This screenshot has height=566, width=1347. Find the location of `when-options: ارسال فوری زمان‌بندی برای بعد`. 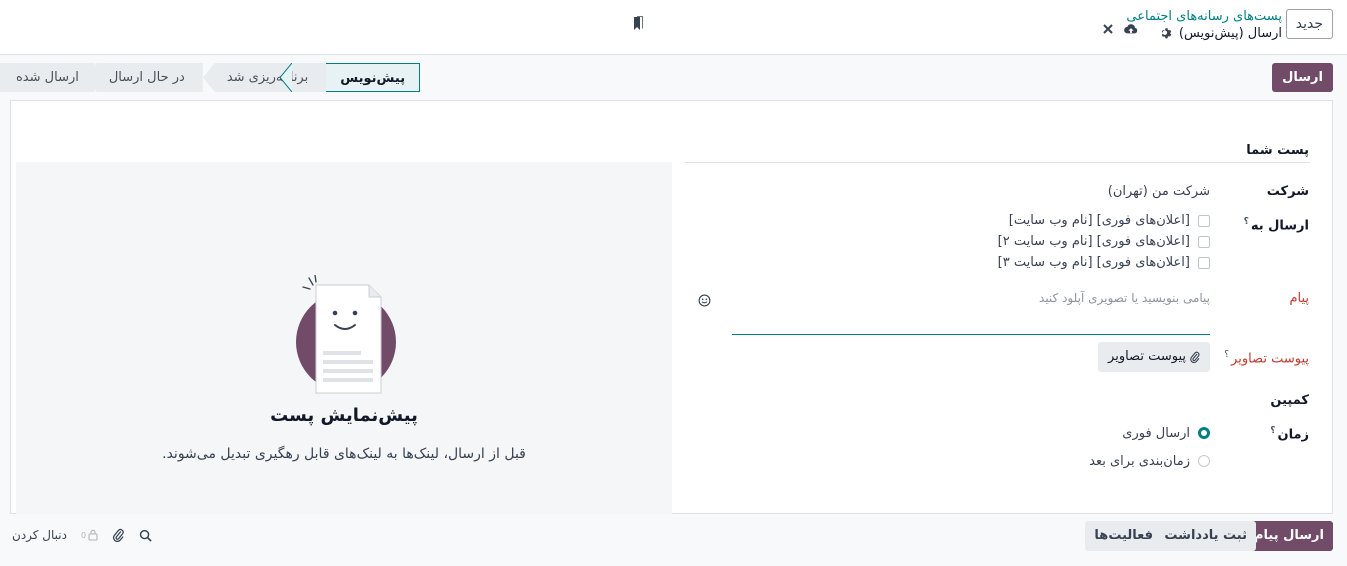

when-options: ارسال فوری زمان‌بندی برای بعد is located at coordinates (1149, 447).